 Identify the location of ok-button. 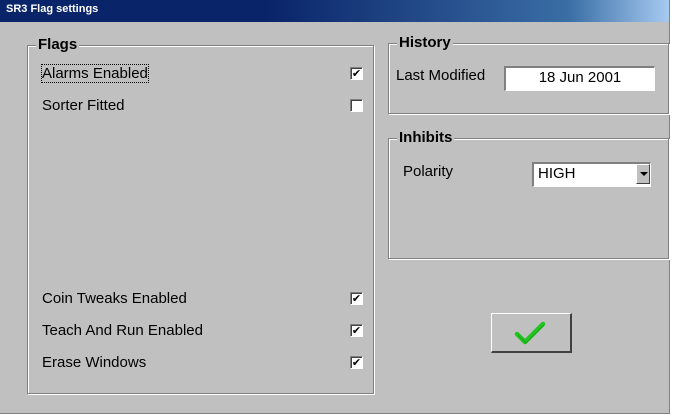
(531, 333).